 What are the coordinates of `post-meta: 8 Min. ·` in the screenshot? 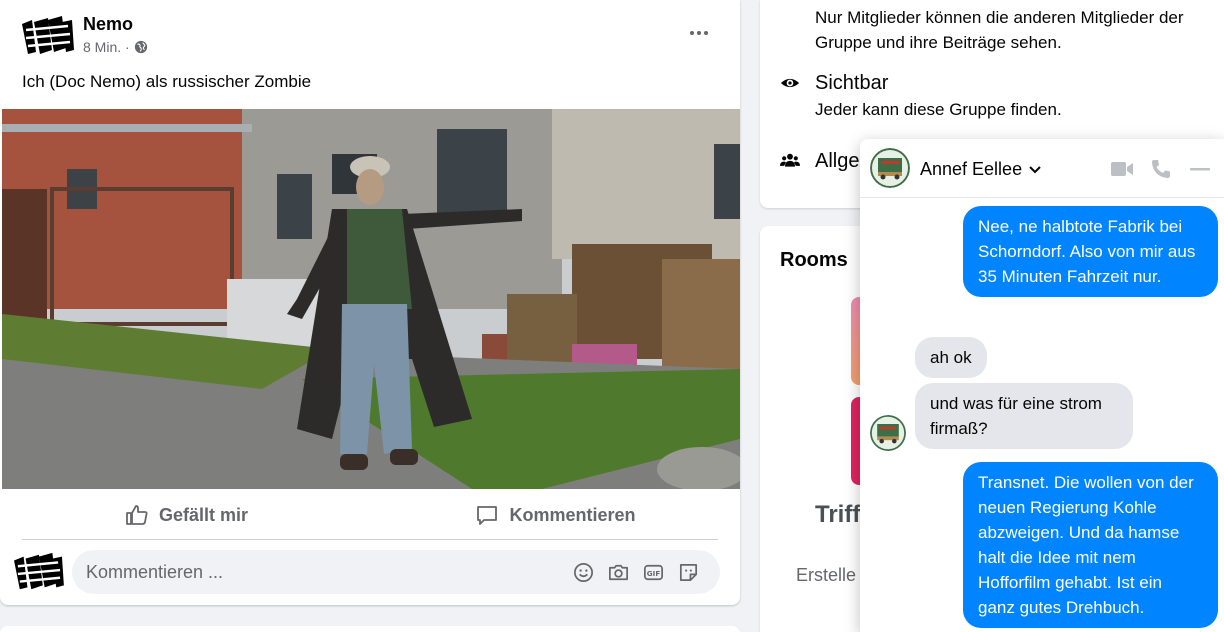 It's located at (115, 47).